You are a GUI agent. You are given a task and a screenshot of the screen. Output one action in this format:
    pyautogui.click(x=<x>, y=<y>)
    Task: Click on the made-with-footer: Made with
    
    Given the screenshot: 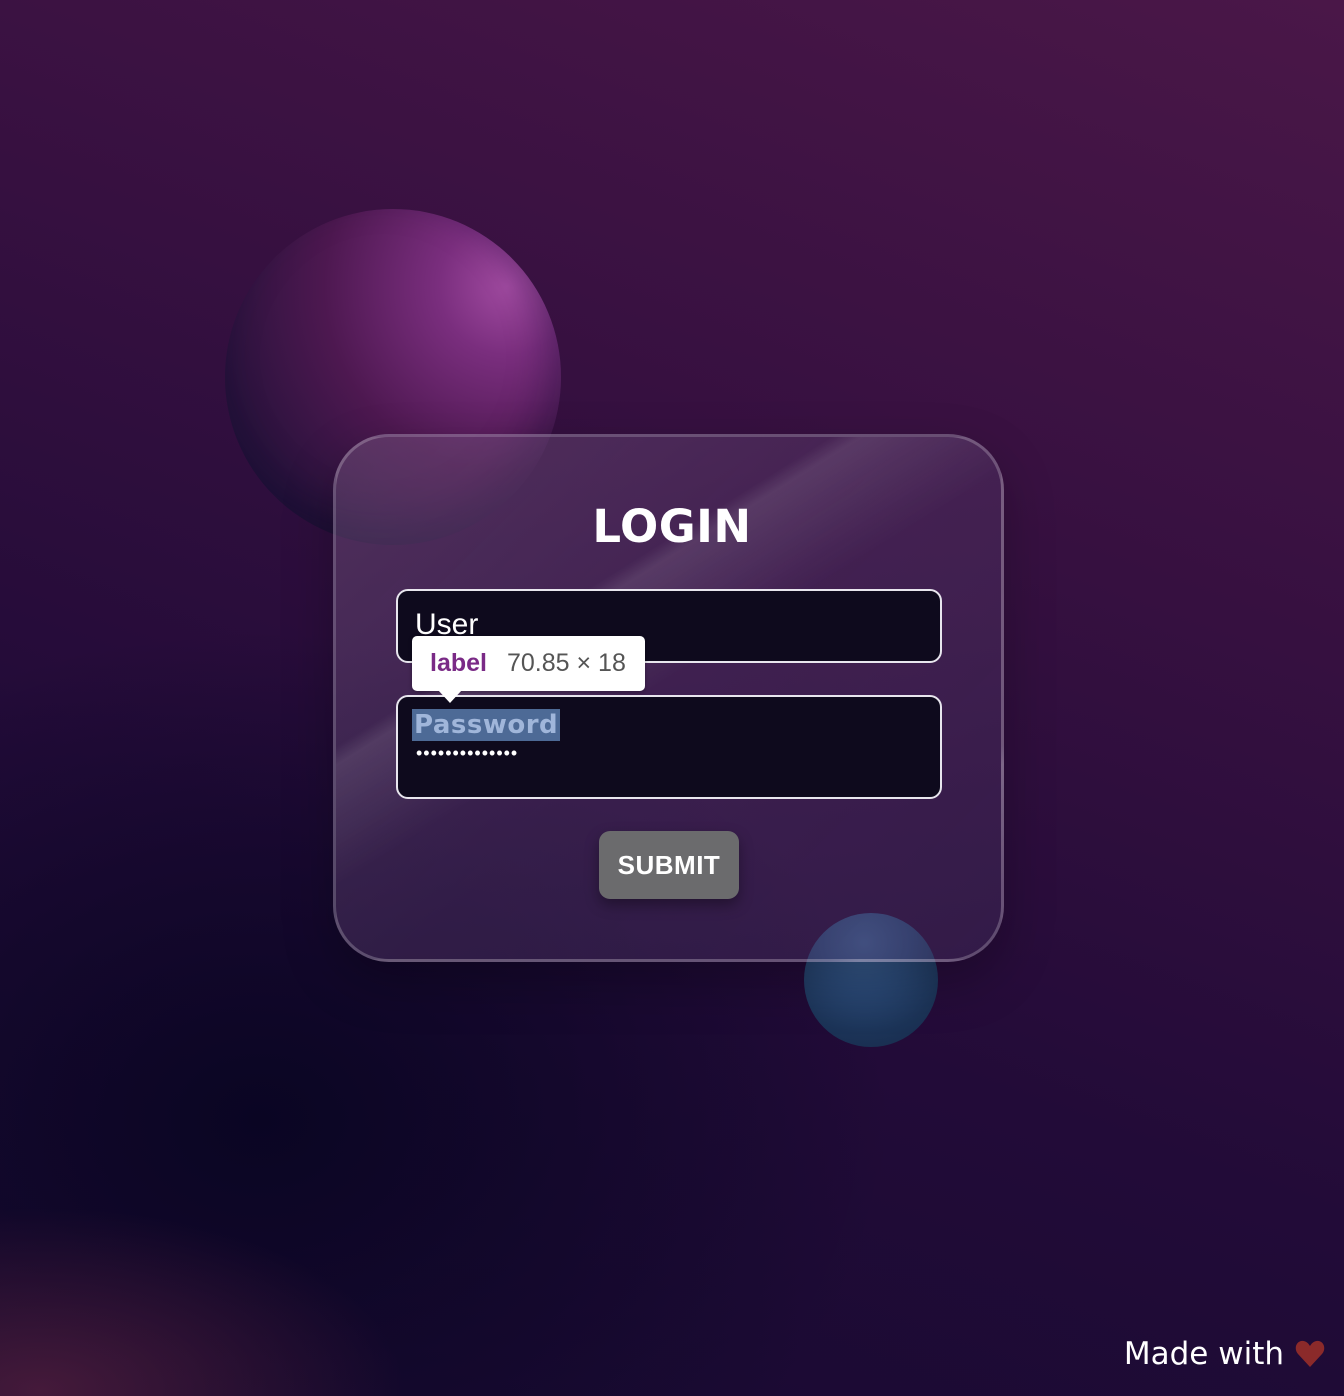 What is the action you would take?
    pyautogui.click(x=1225, y=1354)
    